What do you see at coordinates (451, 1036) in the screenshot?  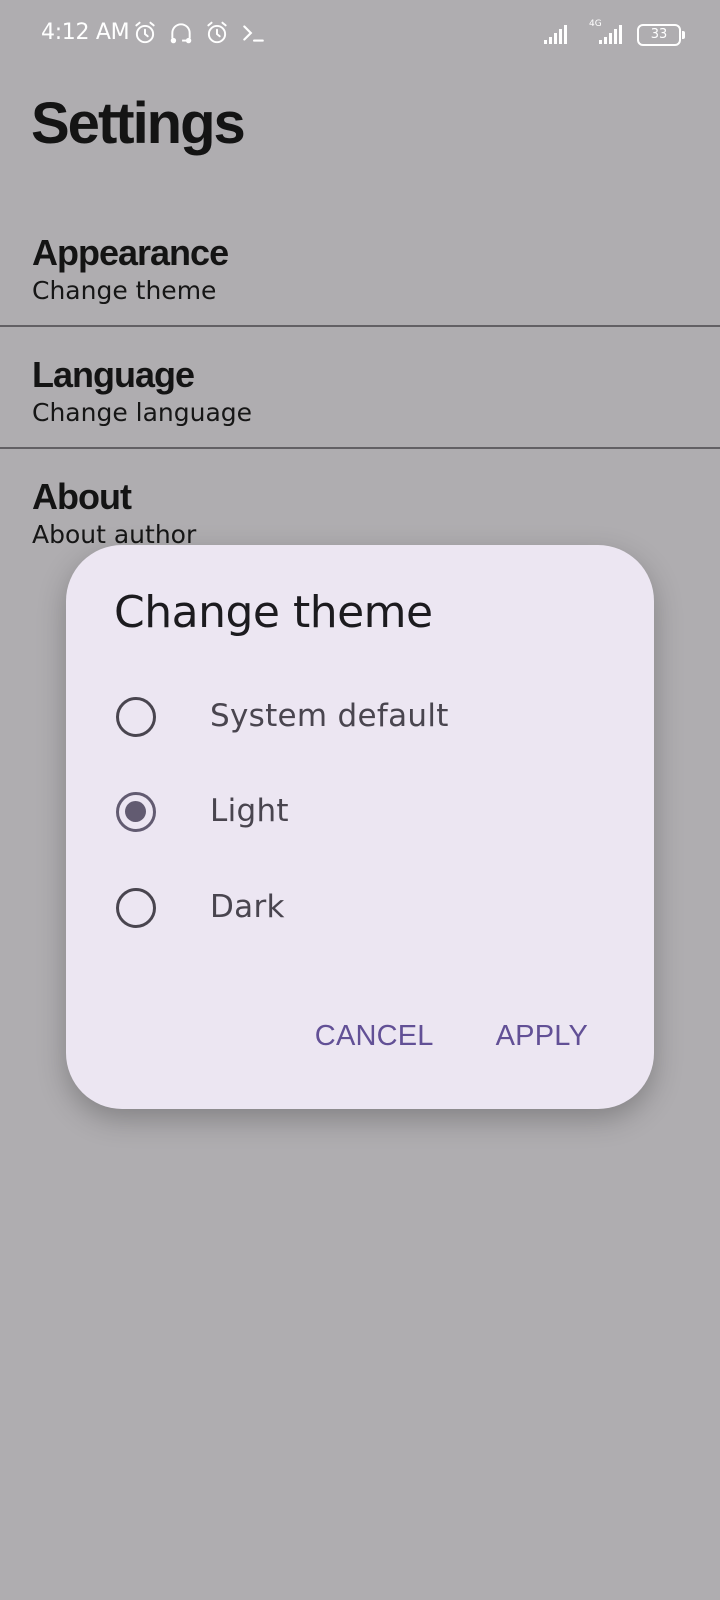 I see `dialog-actions: CANCEL APPLY` at bounding box center [451, 1036].